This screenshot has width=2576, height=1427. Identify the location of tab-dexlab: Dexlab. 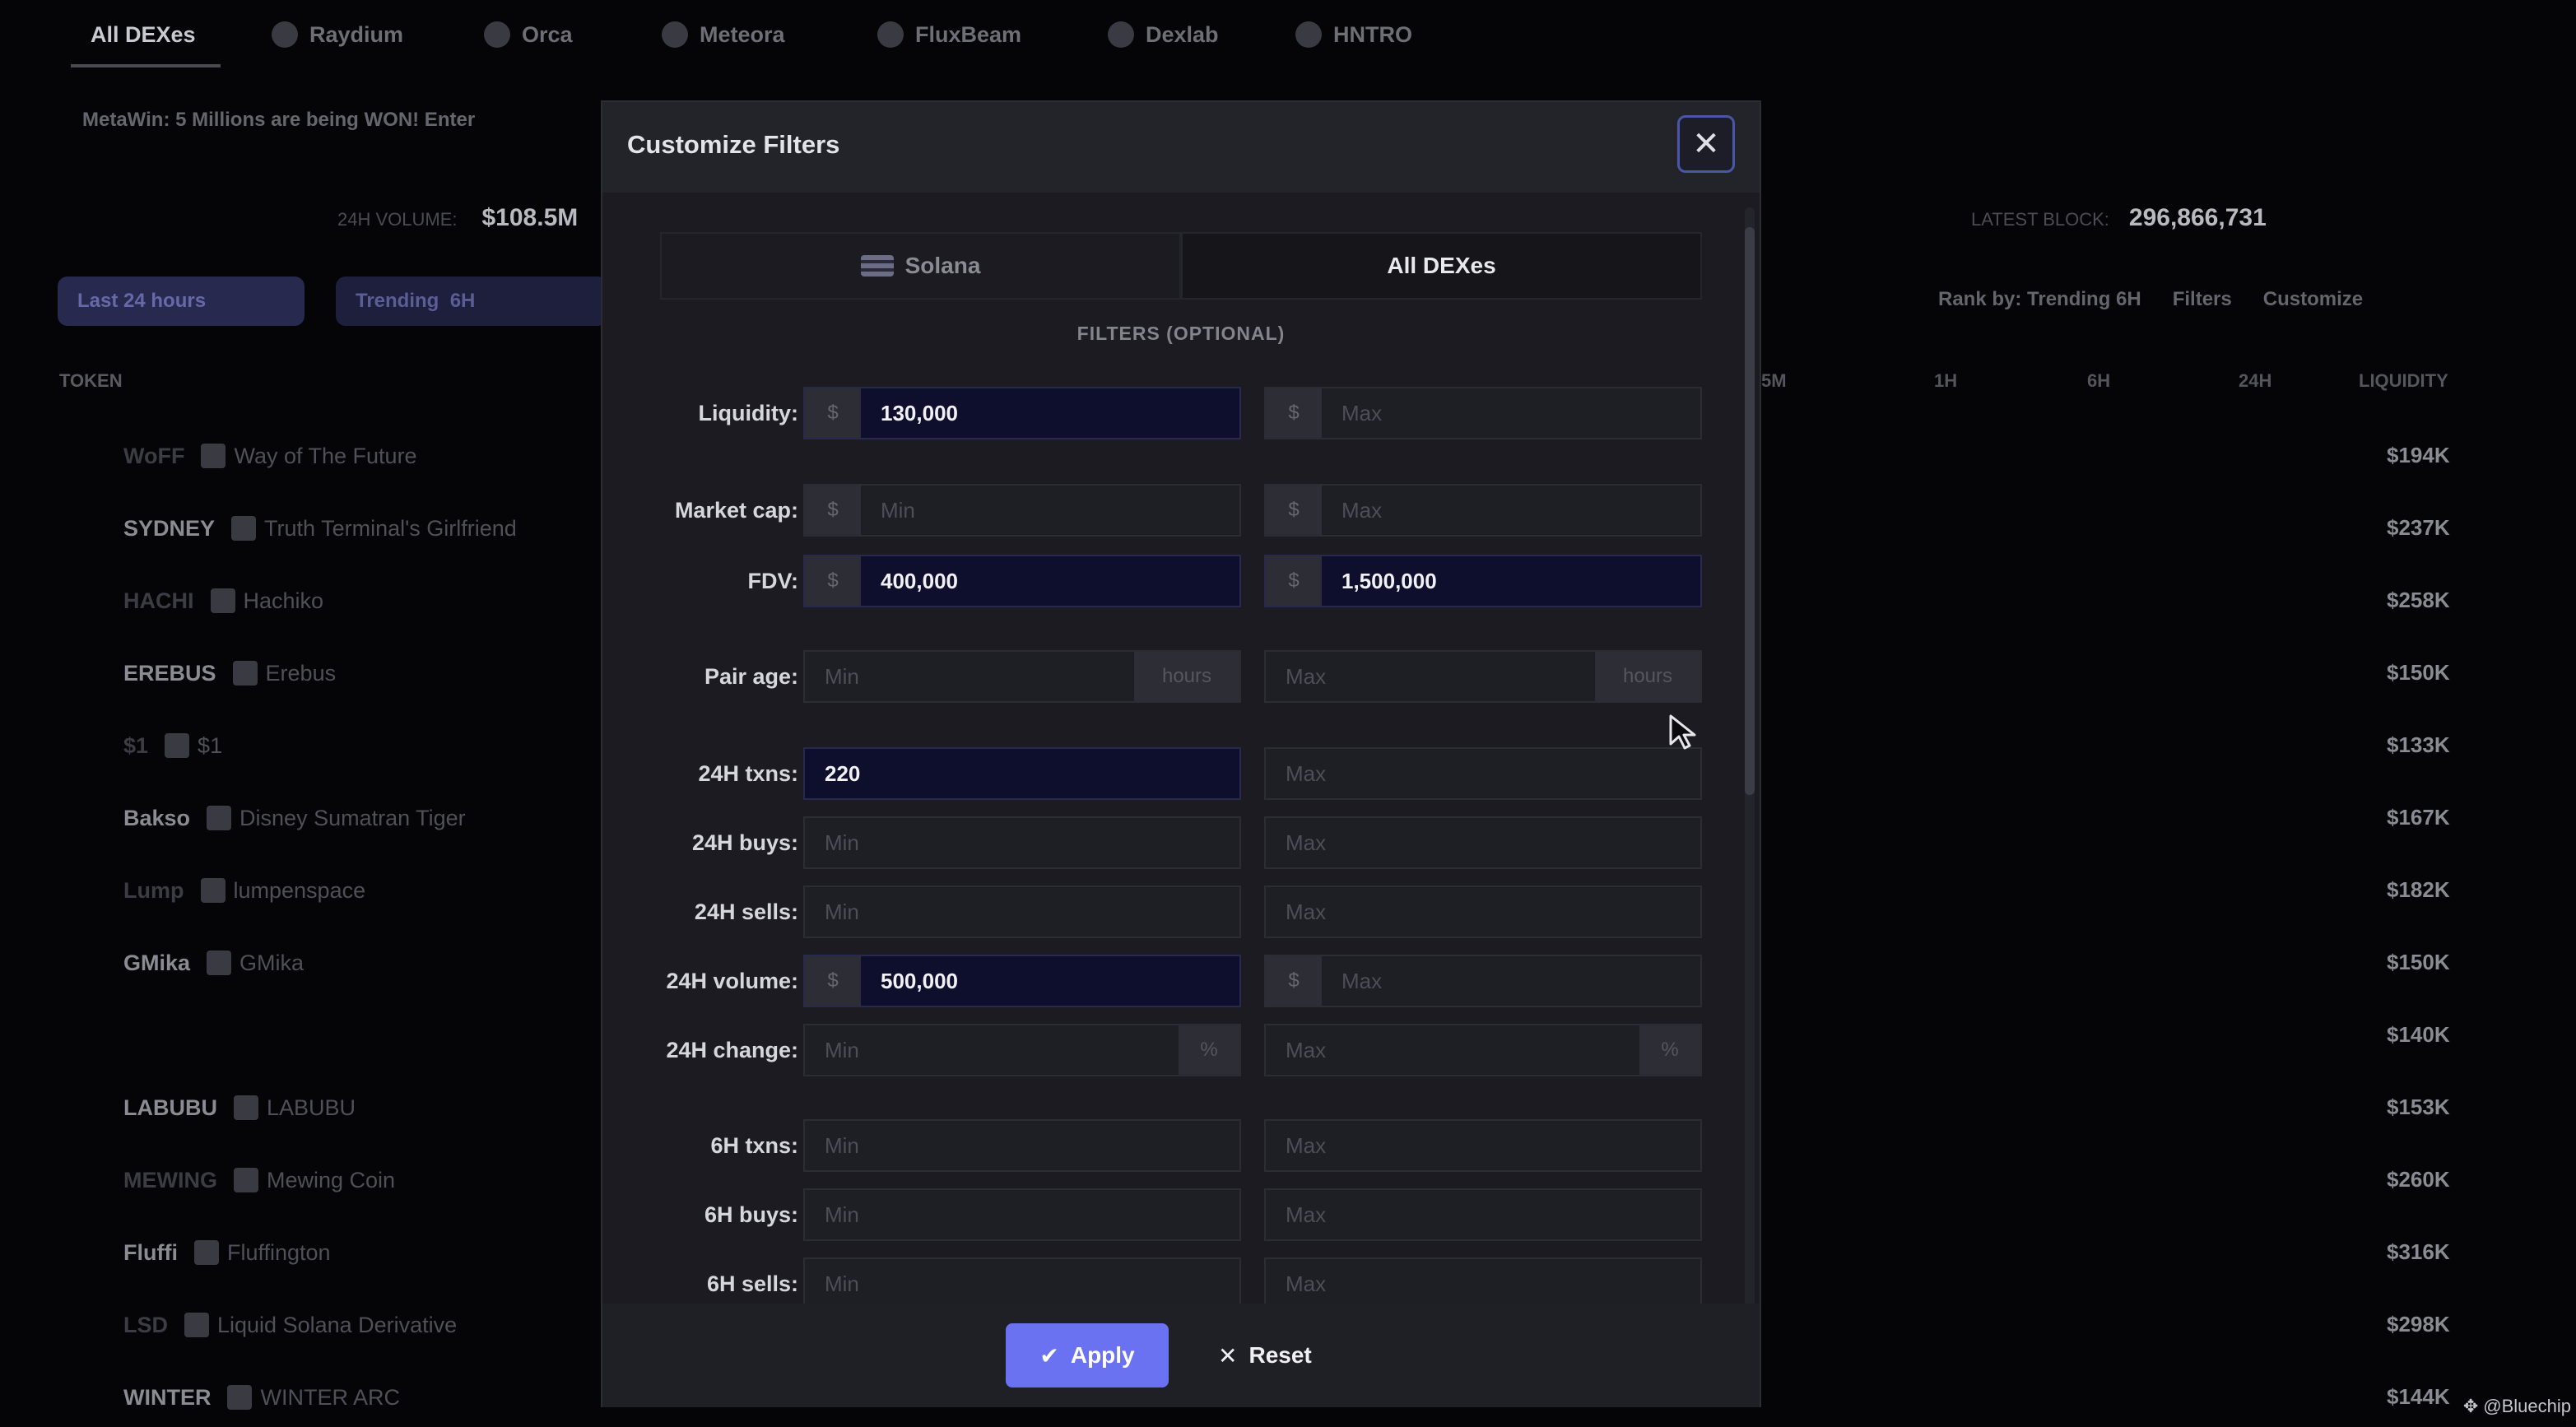
(1163, 34).